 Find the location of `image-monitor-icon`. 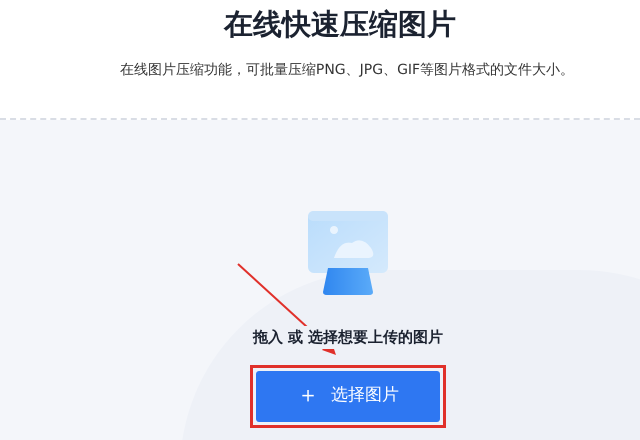

image-monitor-icon is located at coordinates (348, 254).